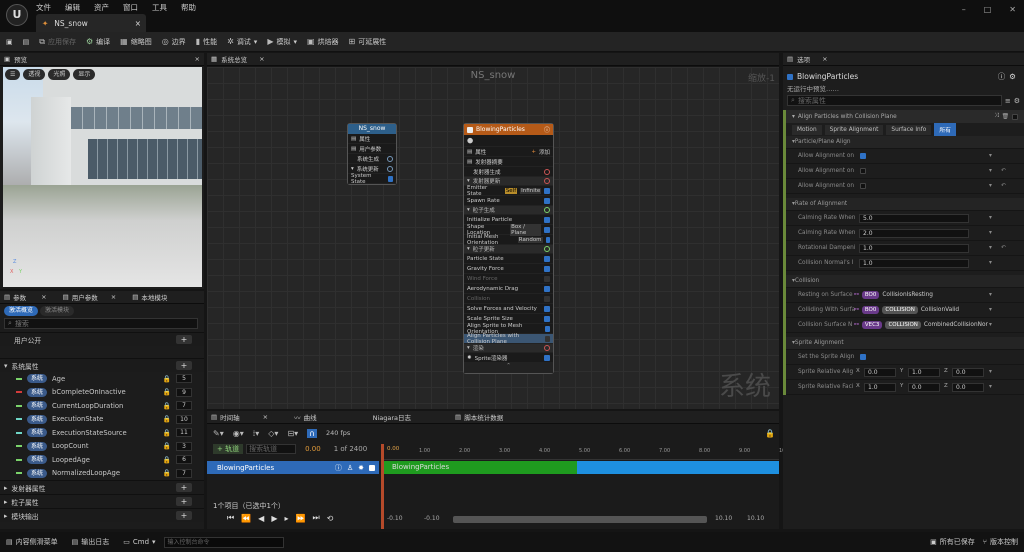 Image resolution: width=1024 pixels, height=552 pixels. What do you see at coordinates (1008, 101) in the screenshot?
I see `filter-icon: ≡` at bounding box center [1008, 101].